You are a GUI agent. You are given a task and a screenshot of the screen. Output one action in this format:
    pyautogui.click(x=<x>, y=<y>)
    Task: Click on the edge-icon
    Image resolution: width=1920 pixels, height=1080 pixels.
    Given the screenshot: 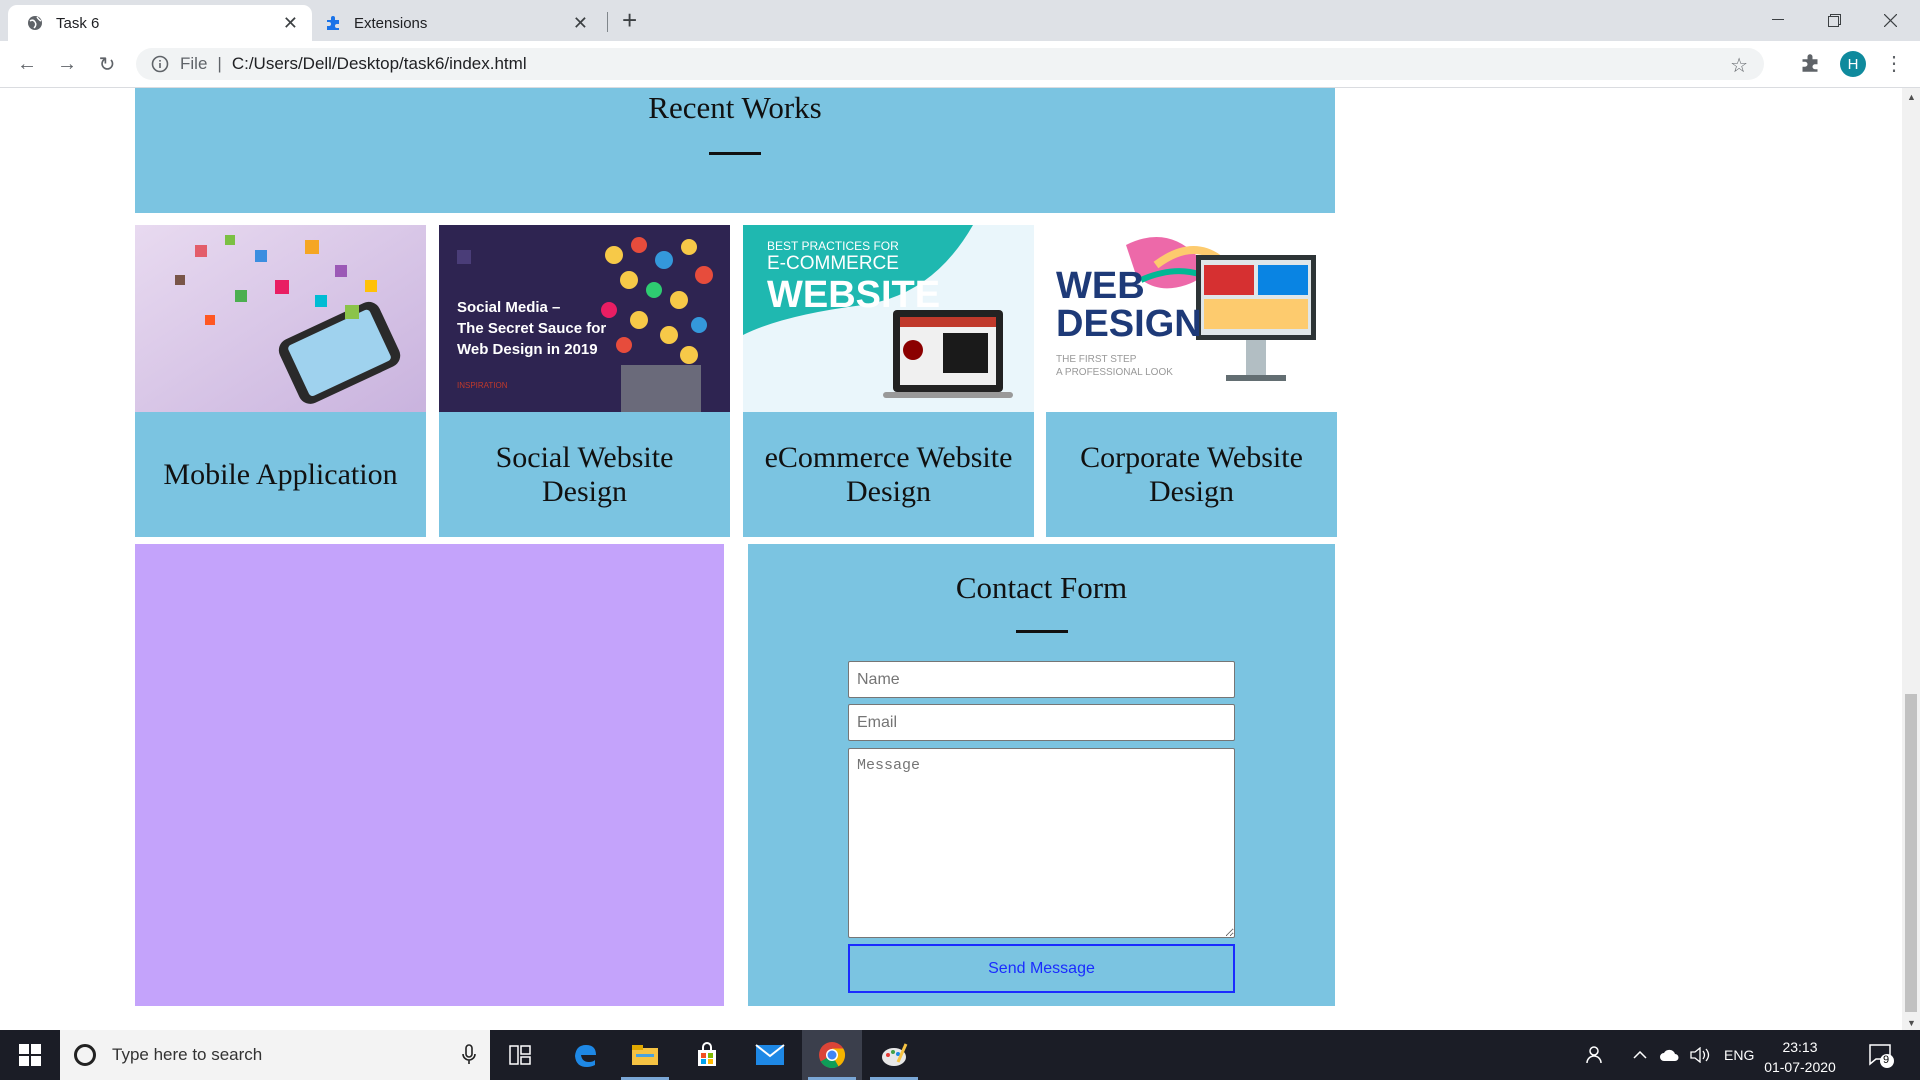 What is the action you would take?
    pyautogui.click(x=585, y=1055)
    